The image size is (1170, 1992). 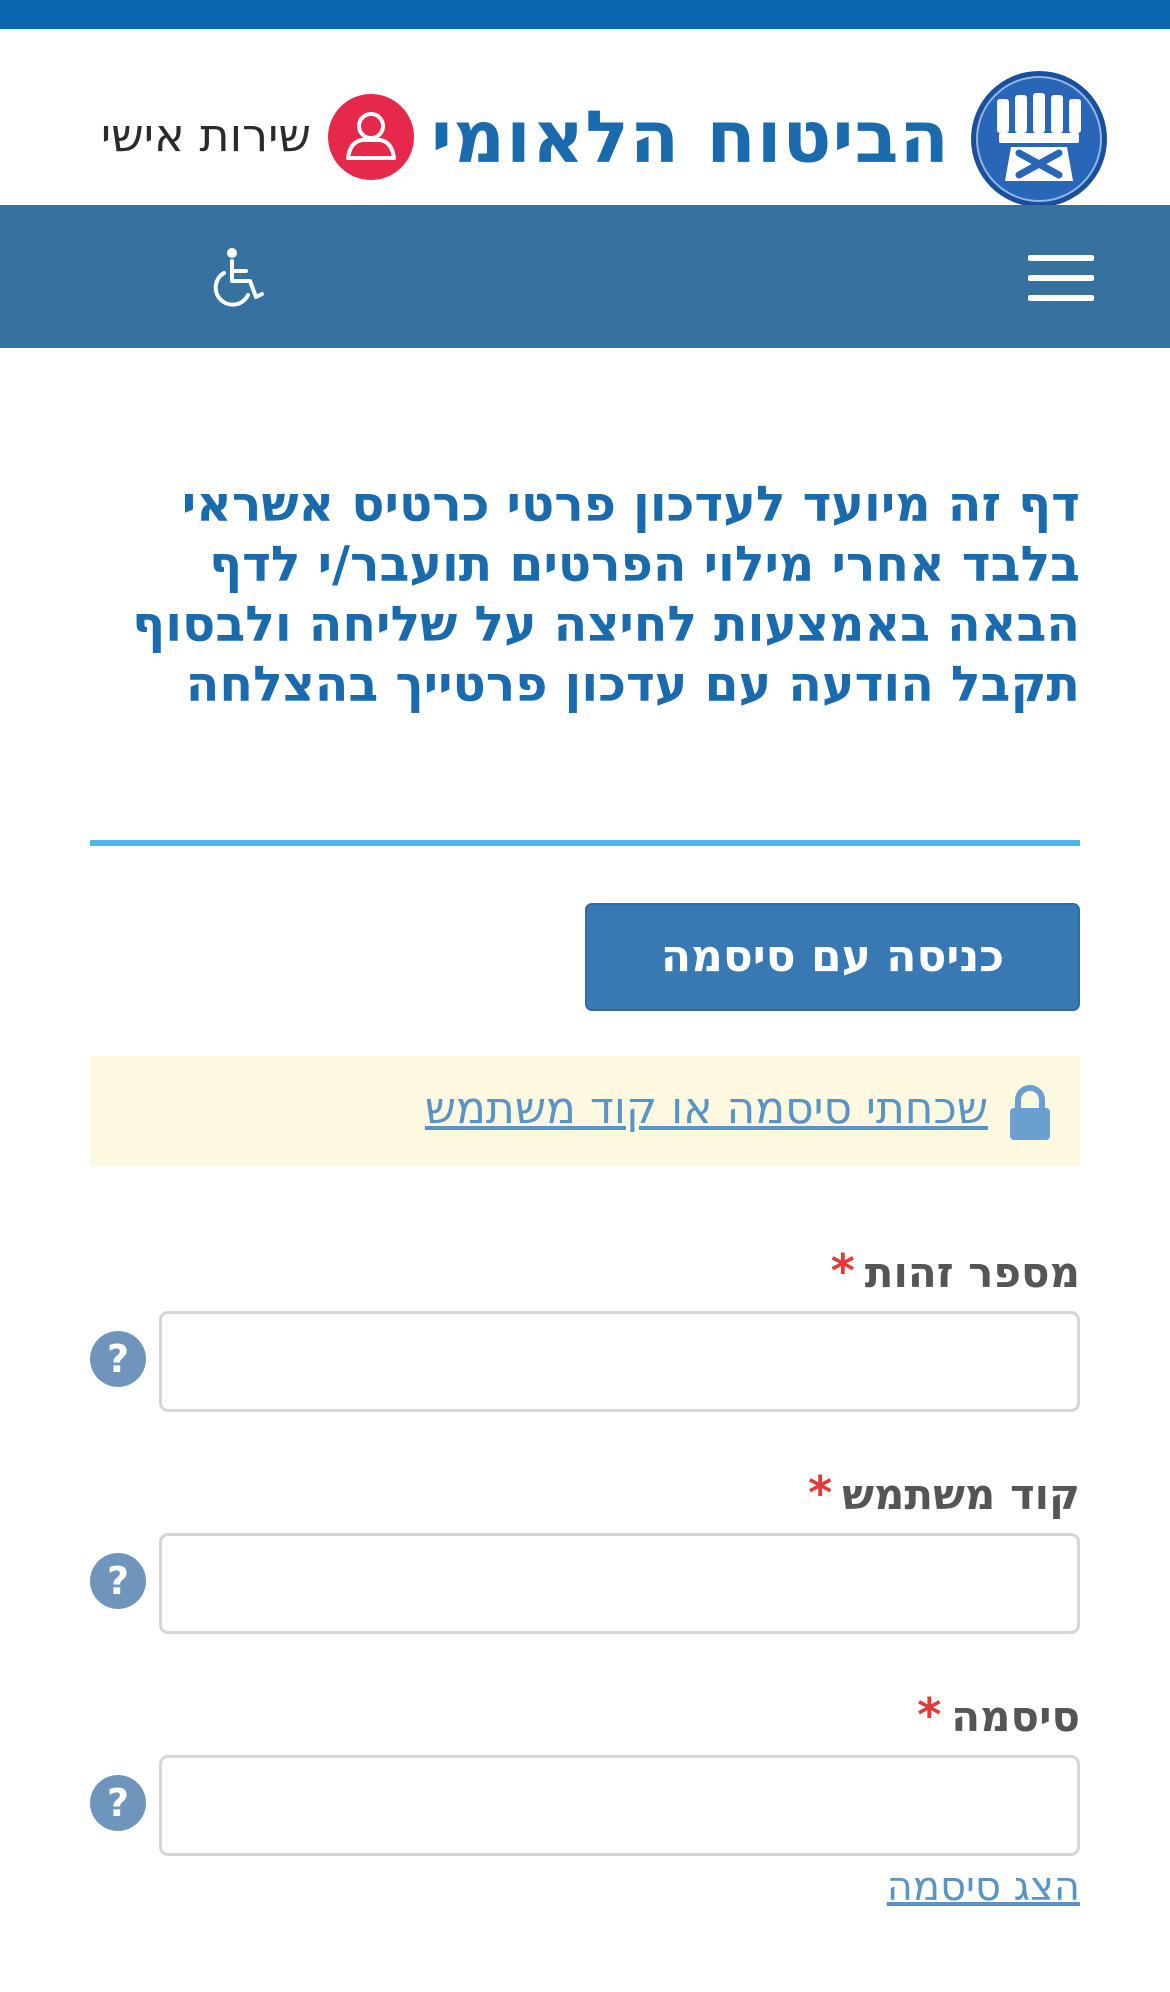 I want to click on password-input, so click(x=619, y=1805).